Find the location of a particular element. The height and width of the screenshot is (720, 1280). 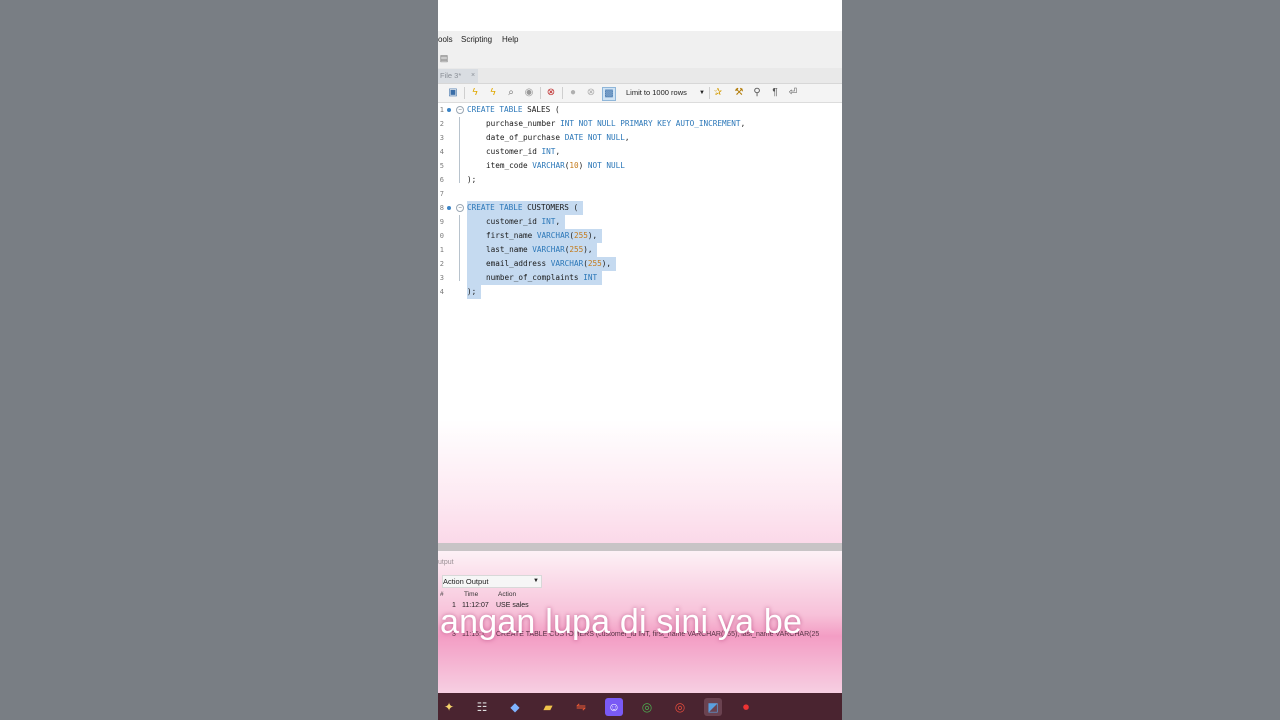

code-line: 7 is located at coordinates (640, 194).